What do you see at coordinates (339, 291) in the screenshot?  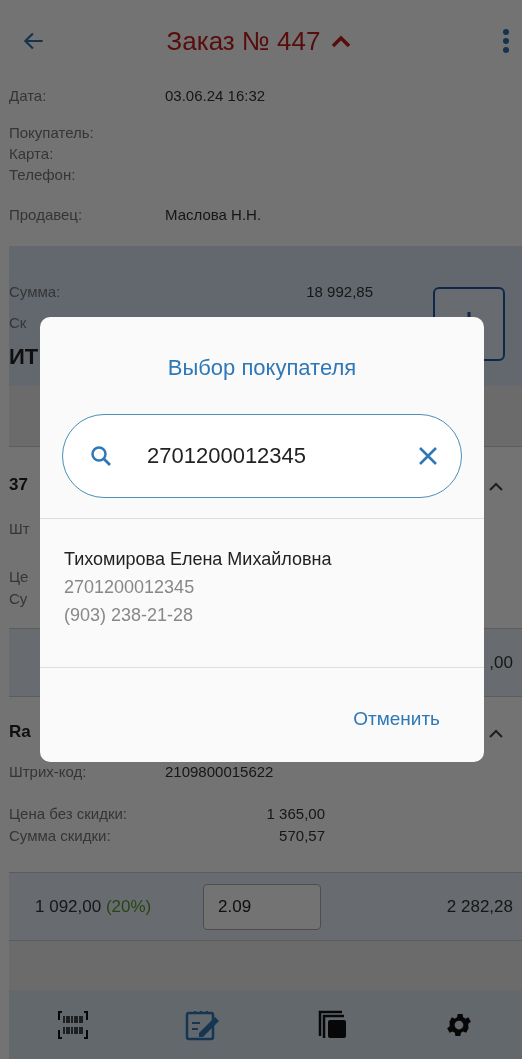 I see `total-value: 18 992,85` at bounding box center [339, 291].